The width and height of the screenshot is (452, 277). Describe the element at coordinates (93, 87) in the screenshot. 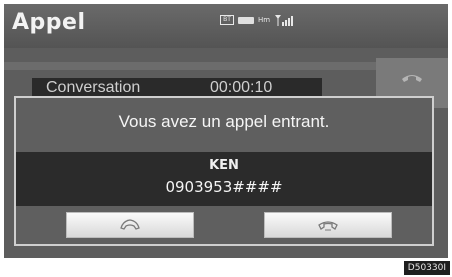

I see `conversation-label: Conversation` at that location.